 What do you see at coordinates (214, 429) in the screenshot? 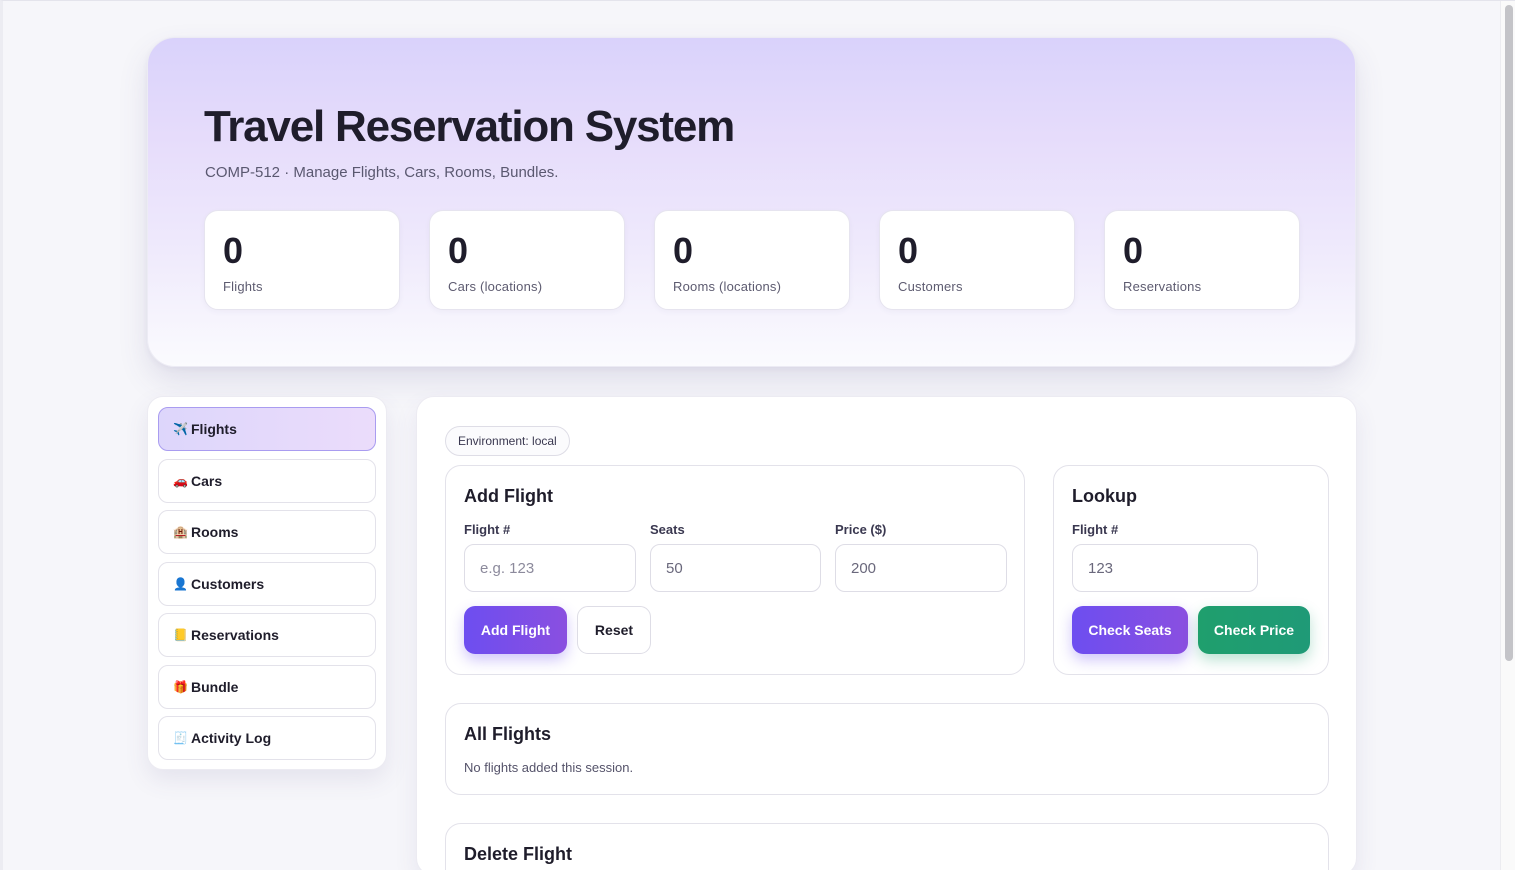
I see `sidebar-item-label: Flights` at bounding box center [214, 429].